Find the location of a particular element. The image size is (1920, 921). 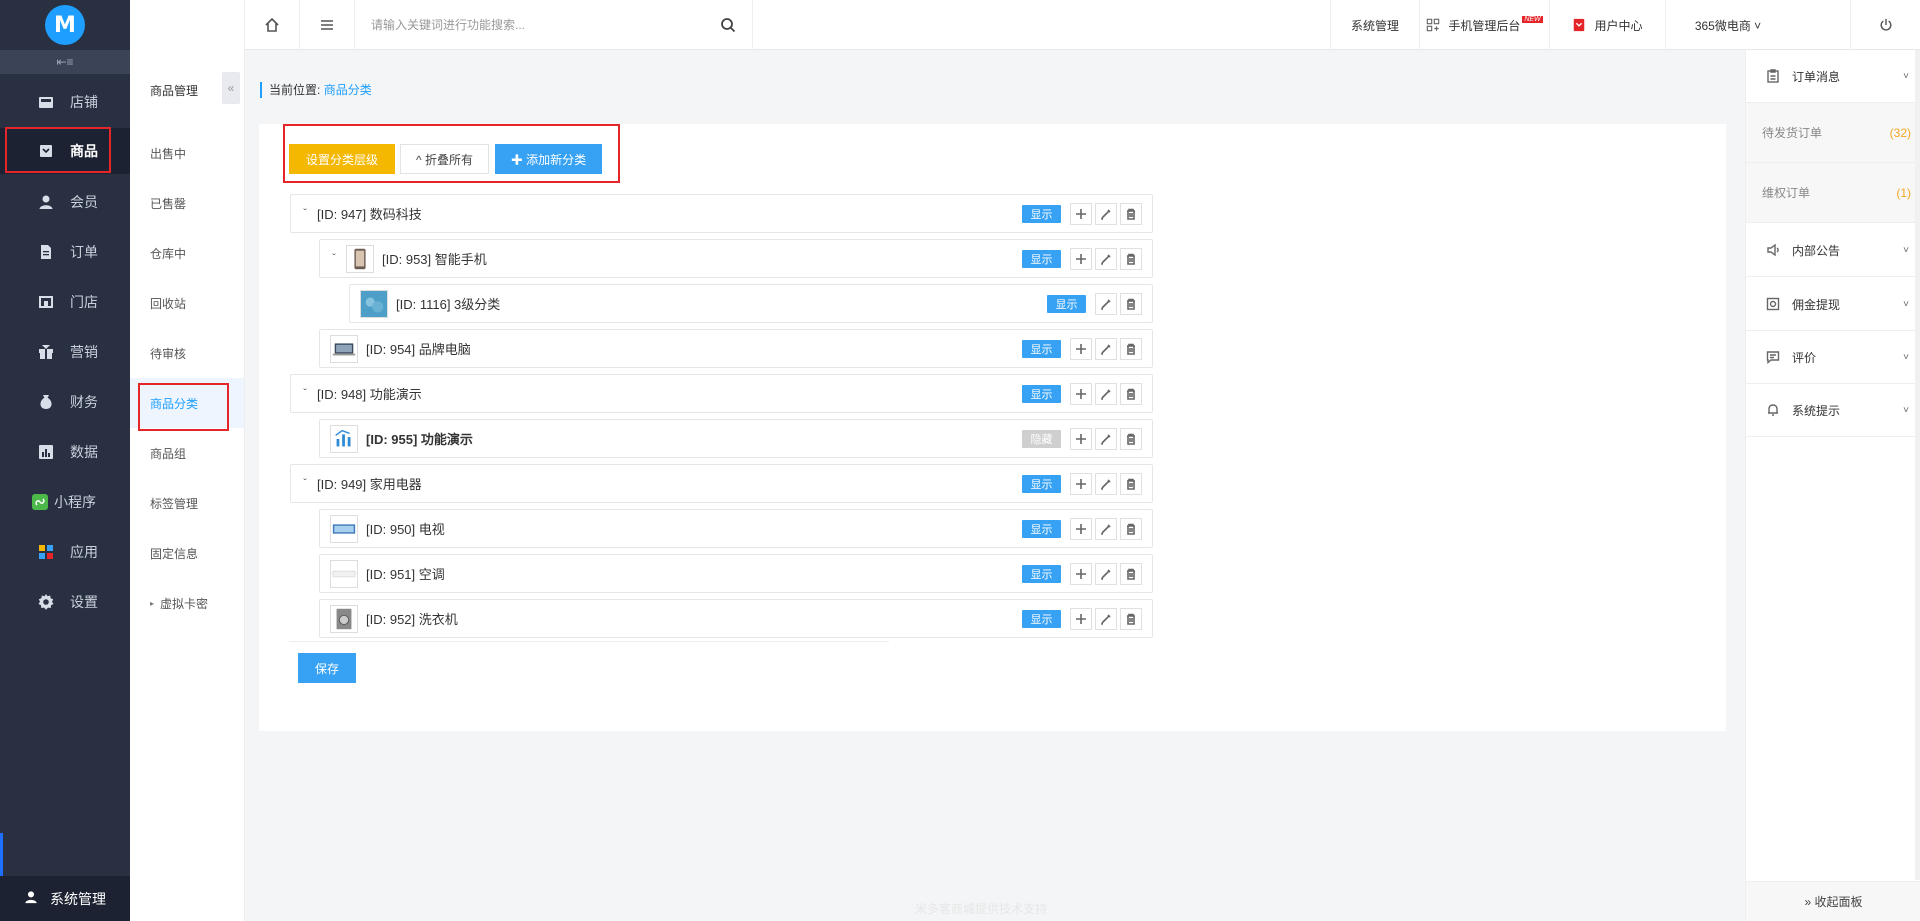

submenu-item-recycle-bin: 回收站 is located at coordinates (187, 303).